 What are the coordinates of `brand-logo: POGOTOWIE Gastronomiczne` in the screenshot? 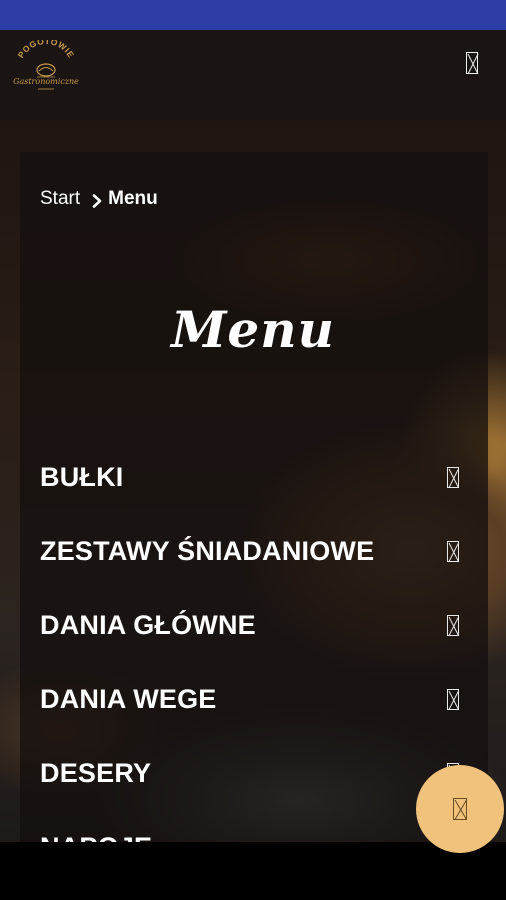 It's located at (46, 66).